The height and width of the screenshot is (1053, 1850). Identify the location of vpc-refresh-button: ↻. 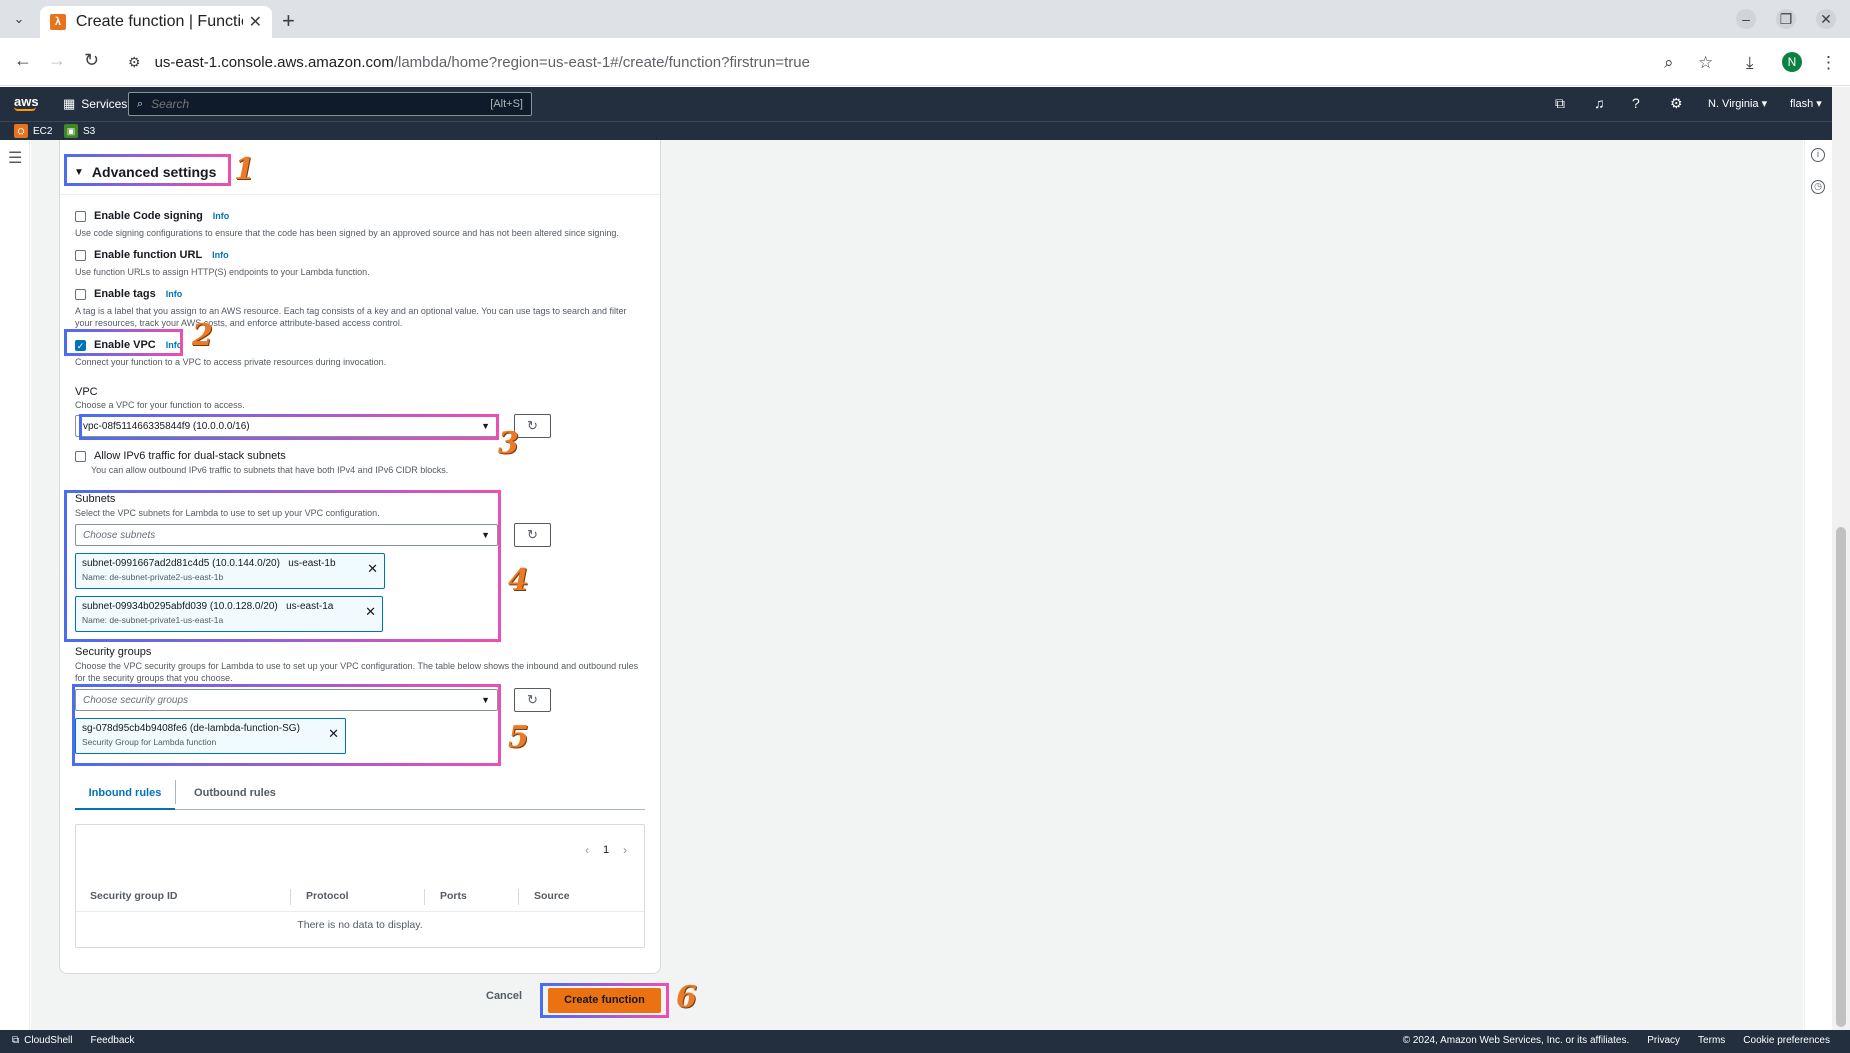
(532, 426).